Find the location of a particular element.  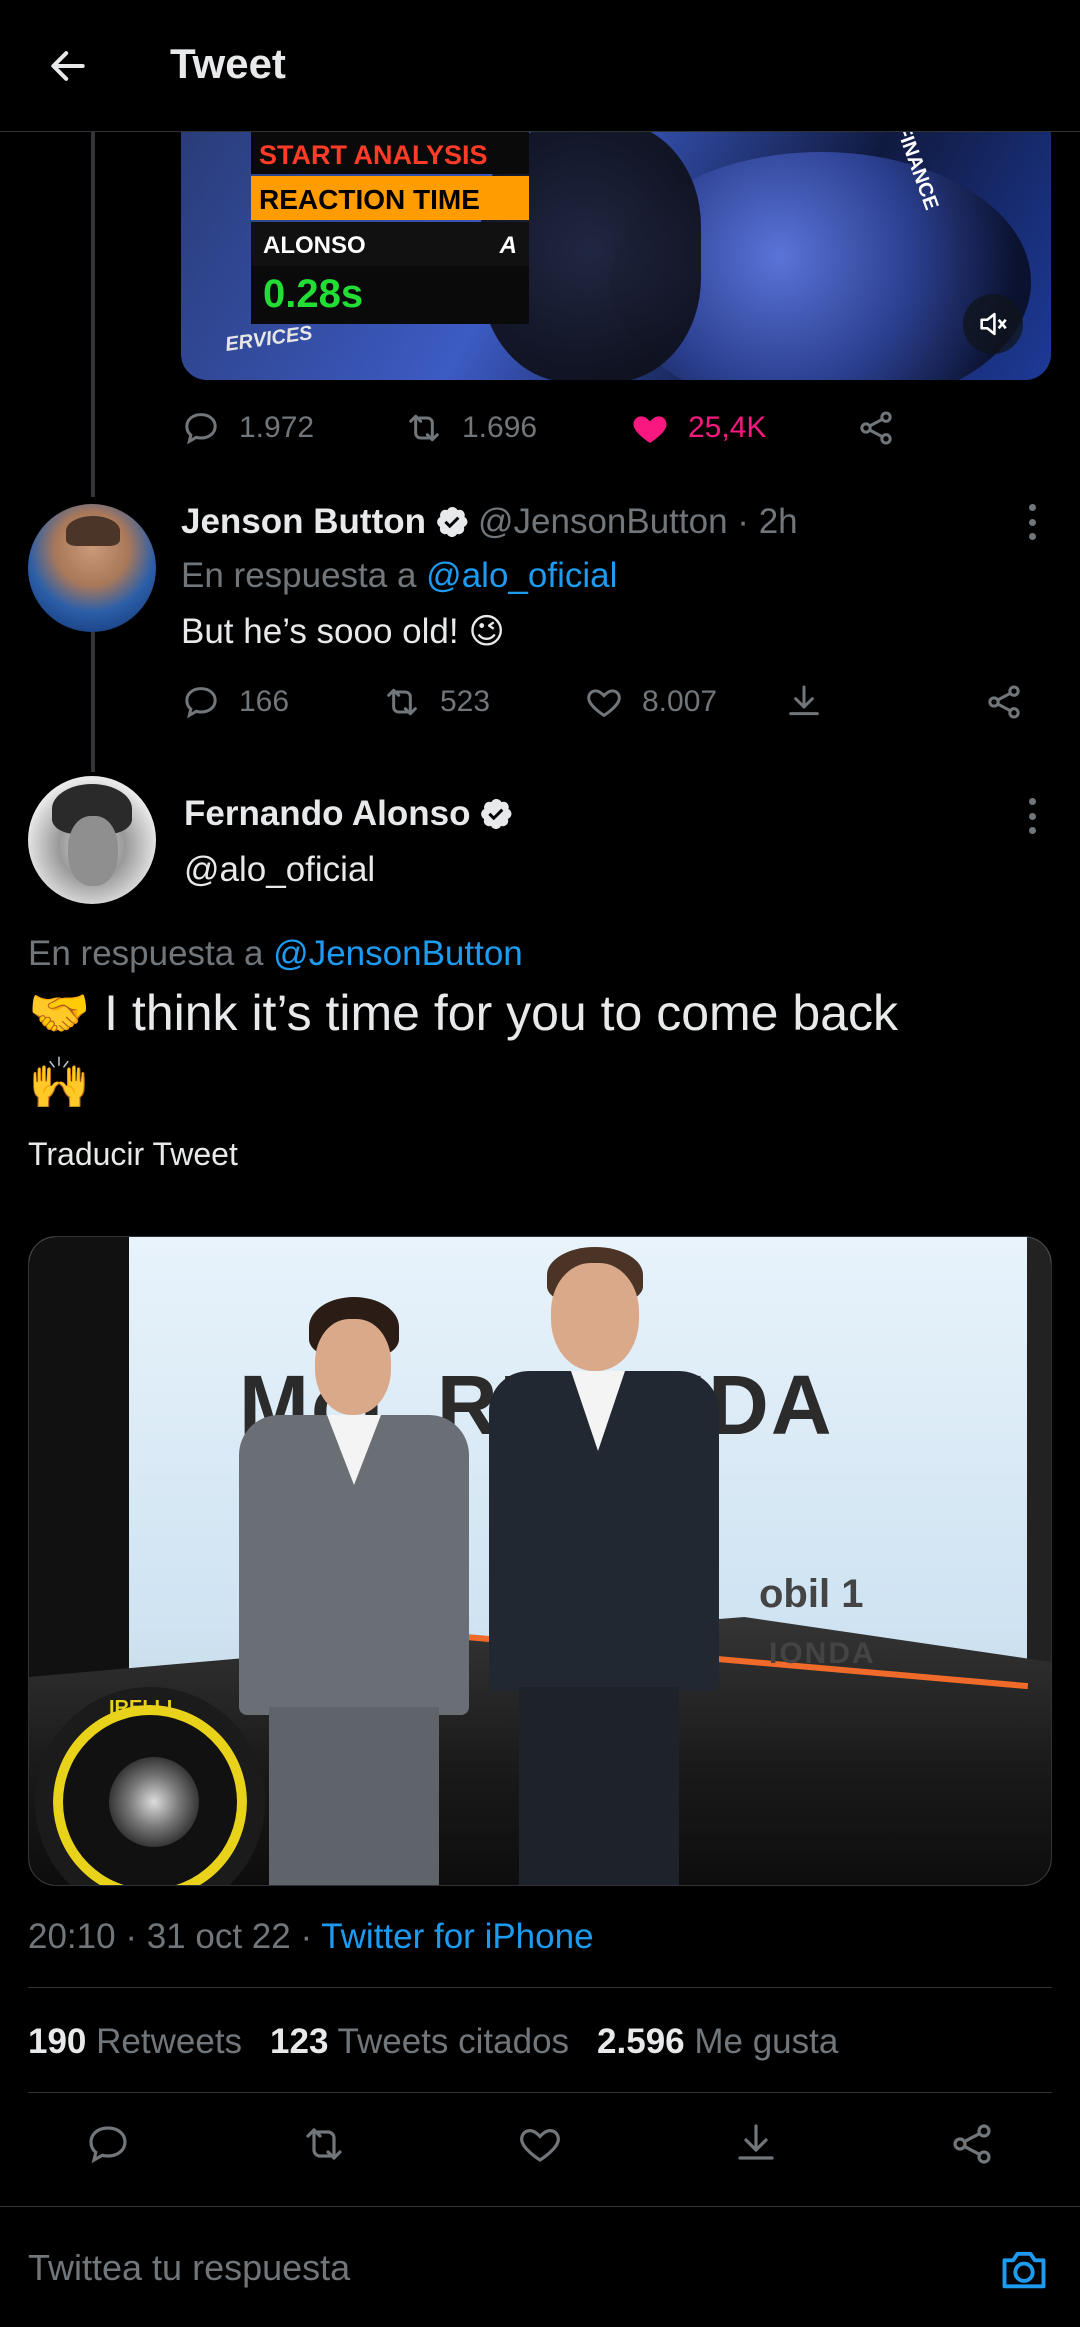

camera-icon is located at coordinates (1024, 2269).